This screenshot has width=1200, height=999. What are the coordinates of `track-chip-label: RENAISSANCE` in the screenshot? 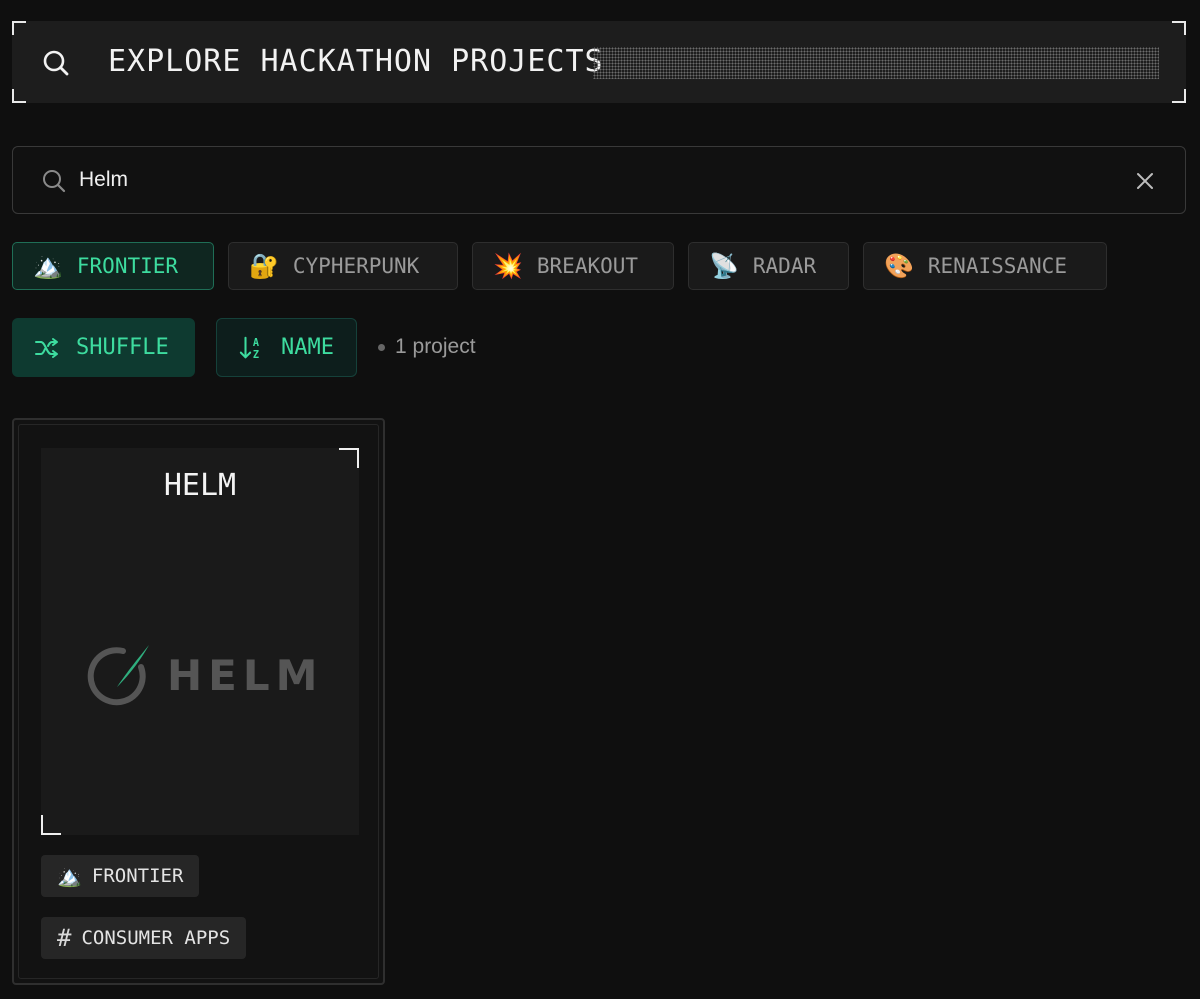 It's located at (997, 266).